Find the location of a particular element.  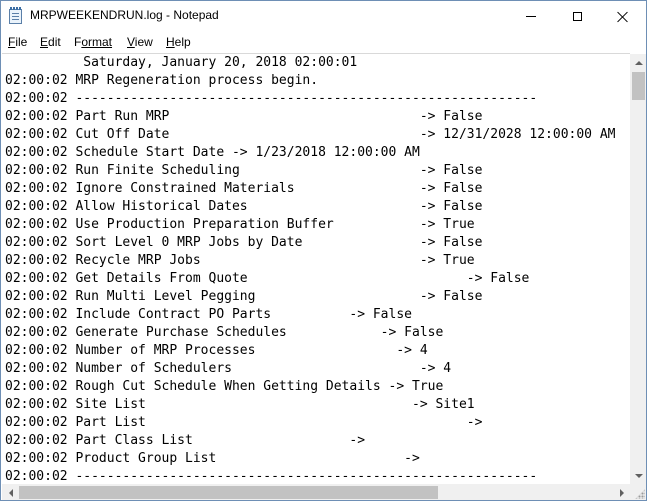

notepad-icon is located at coordinates (15, 15).